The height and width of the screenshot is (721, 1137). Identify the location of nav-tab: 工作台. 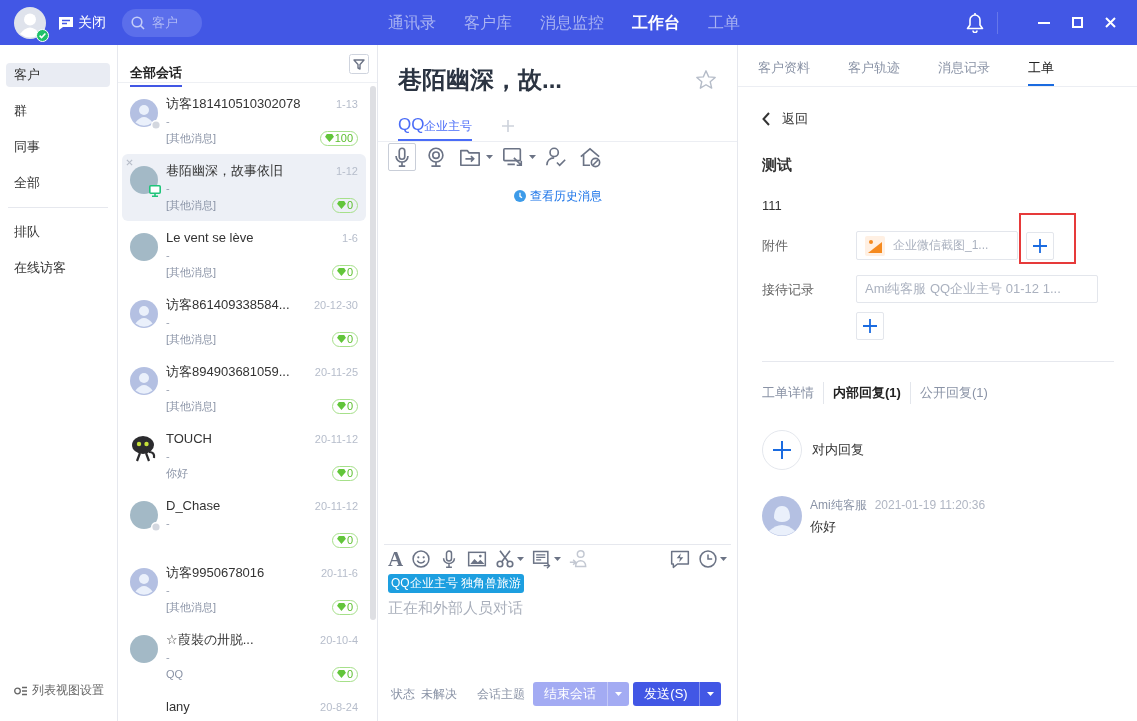
(656, 22).